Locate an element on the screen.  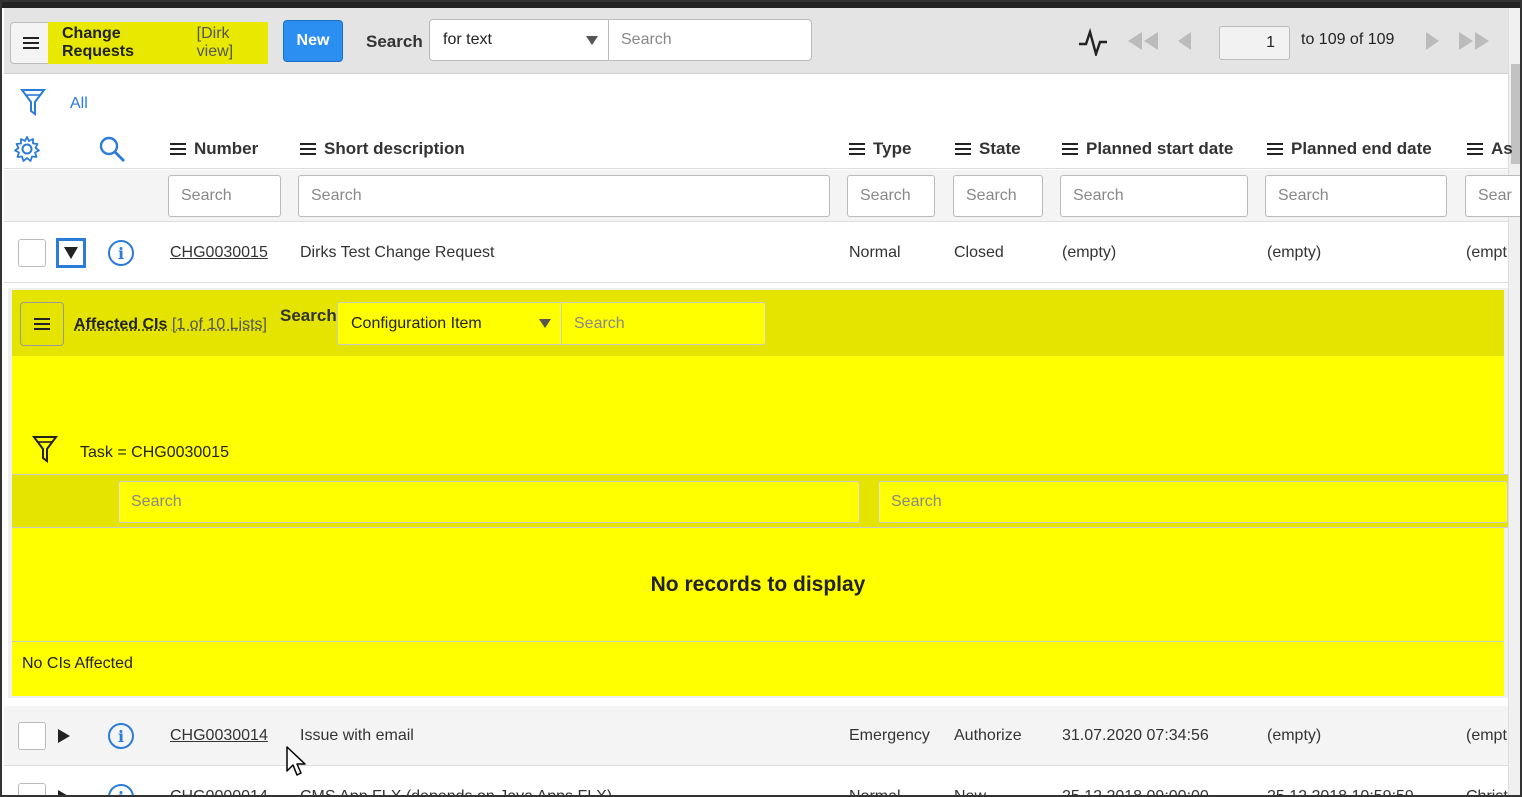
related-list-footer: No CIs Affected is located at coordinates (758, 669).